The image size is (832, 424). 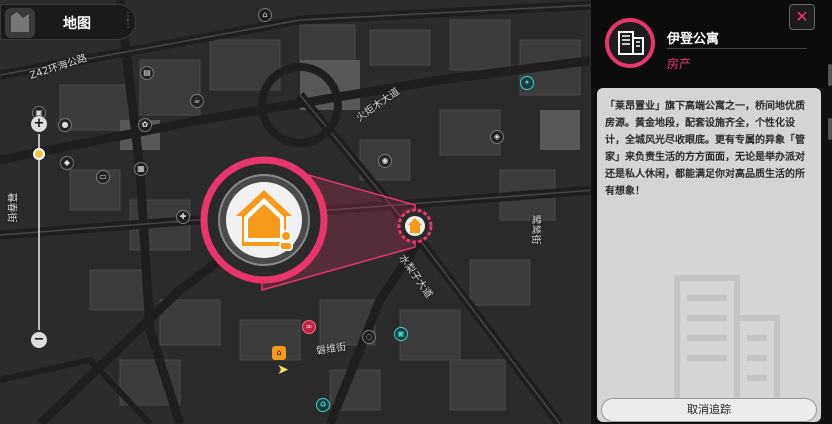 I want to click on cancel-tracking-button: 取消追踪, so click(x=709, y=410).